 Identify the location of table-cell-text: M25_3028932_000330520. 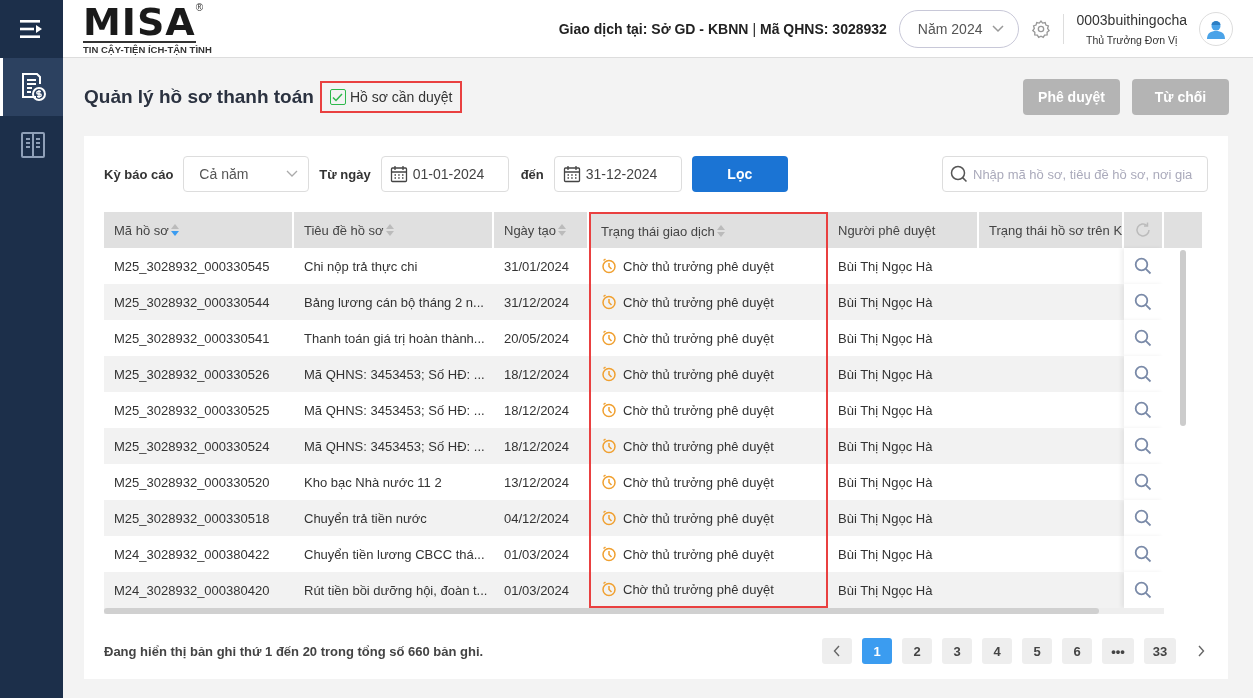
(192, 482).